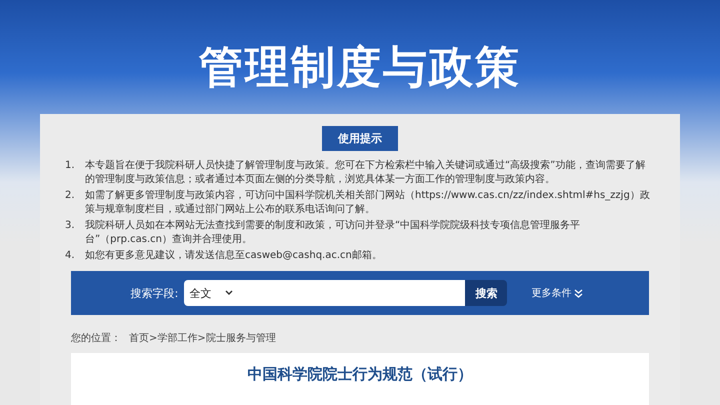  What do you see at coordinates (368, 203) in the screenshot?
I see `tip-text: 如需了解更多管理制度与政策内容，可访问中国科学院机关相关部门网站（https://www.cas.cn/zz/index.shtml#hs_zzjg）政策与规章制度栏目，或通过部门网站上公布的联系电话询问了解。` at bounding box center [368, 203].